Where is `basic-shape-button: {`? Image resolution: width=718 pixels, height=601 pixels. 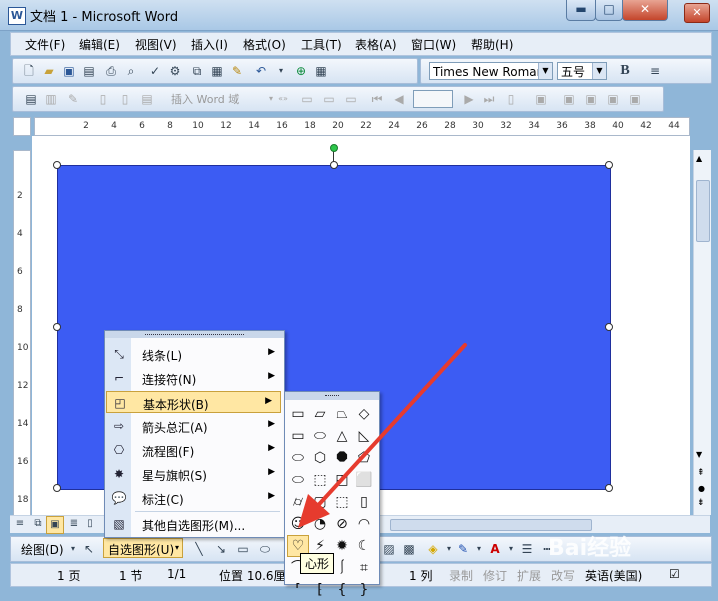 basic-shape-button: { is located at coordinates (342, 590).